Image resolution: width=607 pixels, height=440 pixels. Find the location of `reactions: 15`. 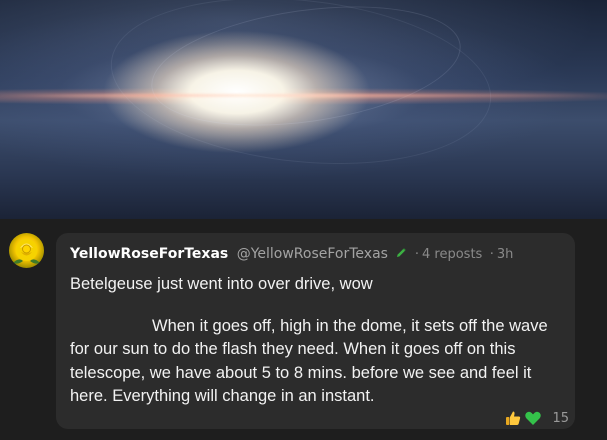

reactions: 15 is located at coordinates (536, 418).